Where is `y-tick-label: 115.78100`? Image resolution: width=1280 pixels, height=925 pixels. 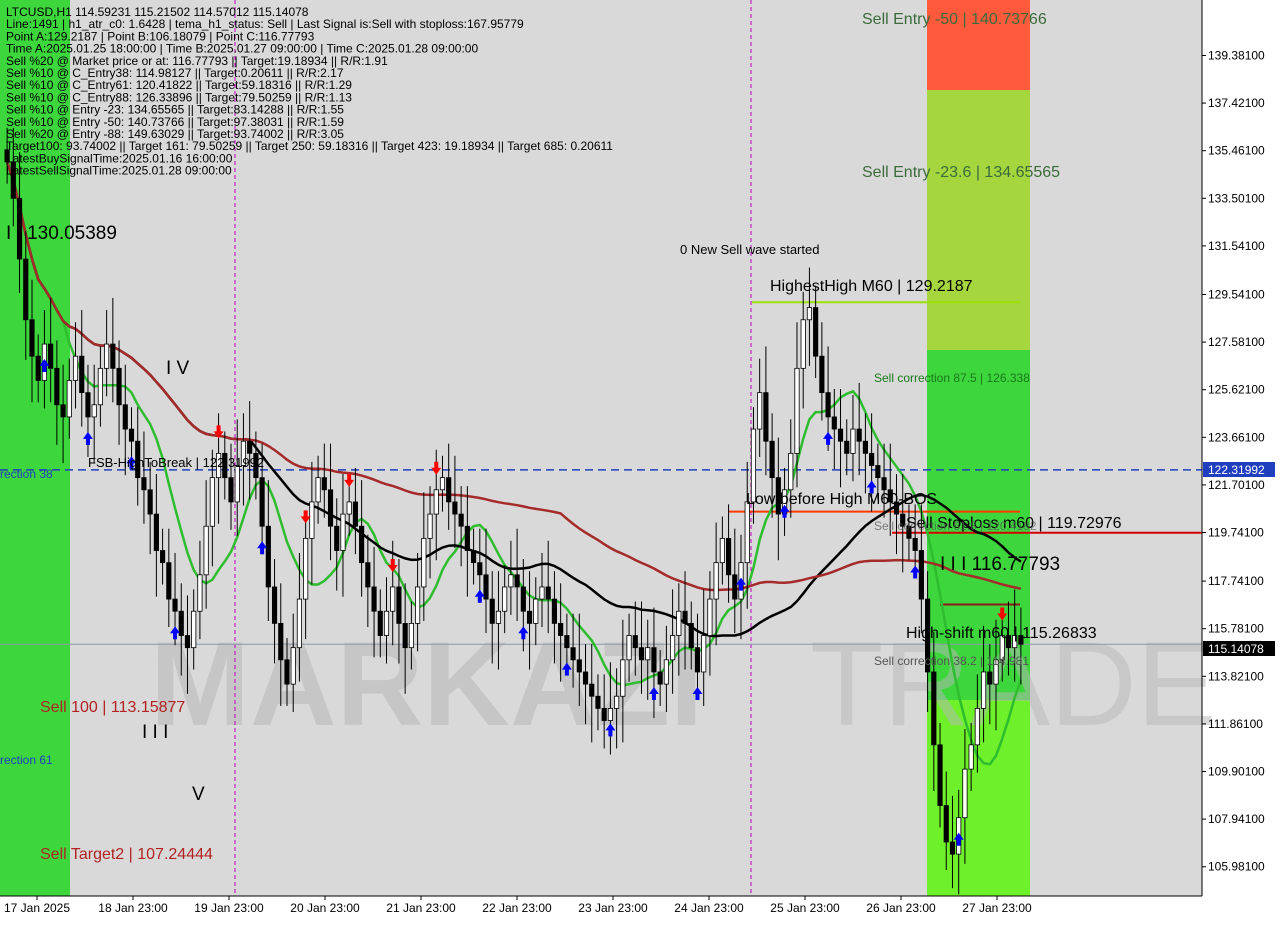
y-tick-label: 115.78100 is located at coordinates (1236, 629).